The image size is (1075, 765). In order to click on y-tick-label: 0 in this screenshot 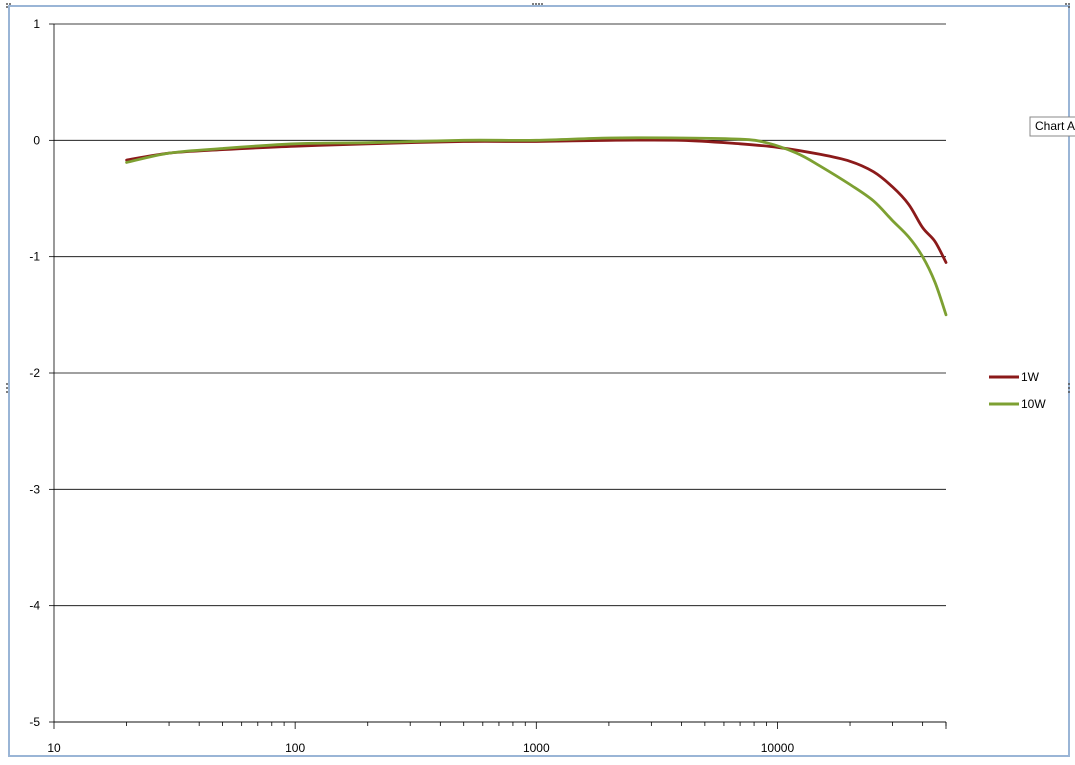, I will do `click(36, 140)`.